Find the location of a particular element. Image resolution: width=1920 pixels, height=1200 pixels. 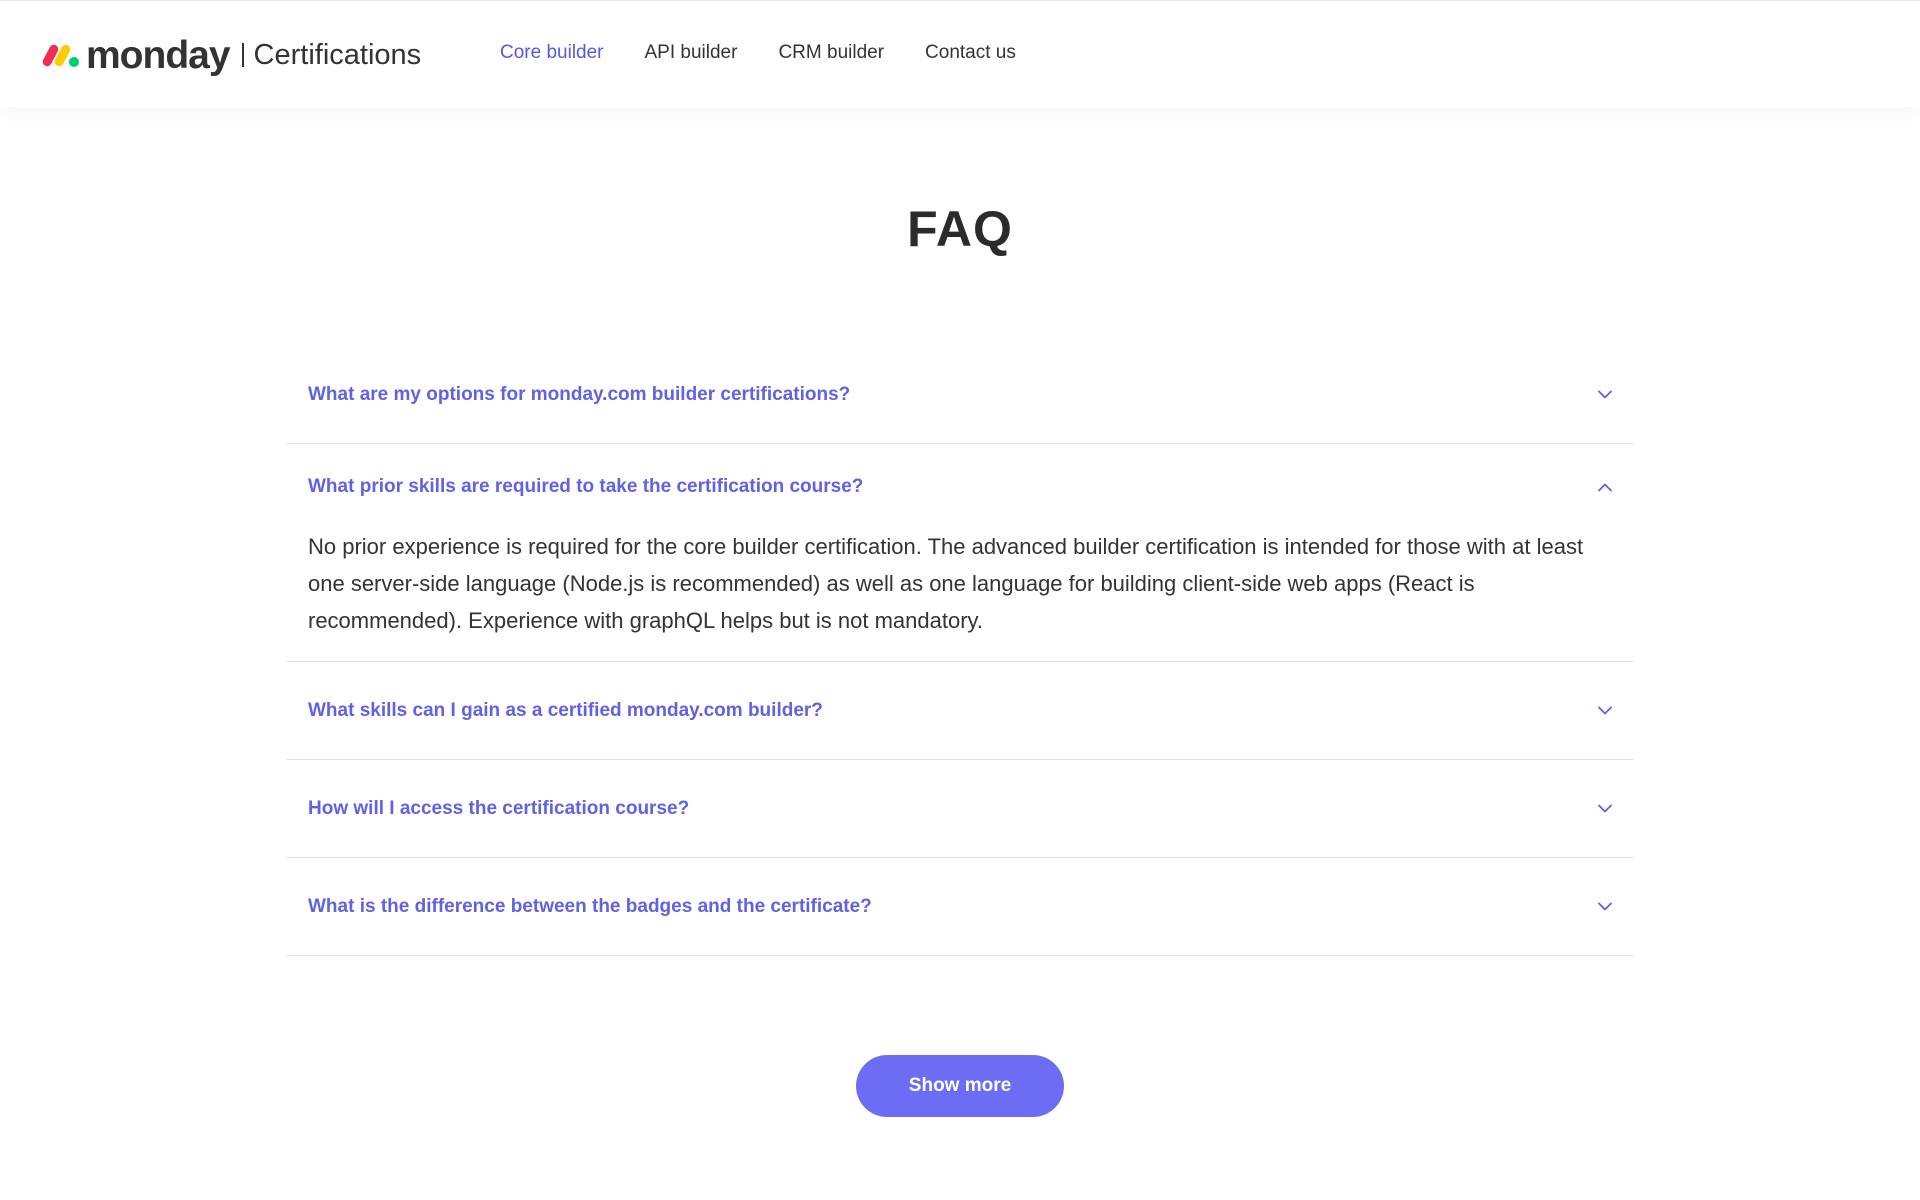

faq-title: FAQ is located at coordinates (960, 229).